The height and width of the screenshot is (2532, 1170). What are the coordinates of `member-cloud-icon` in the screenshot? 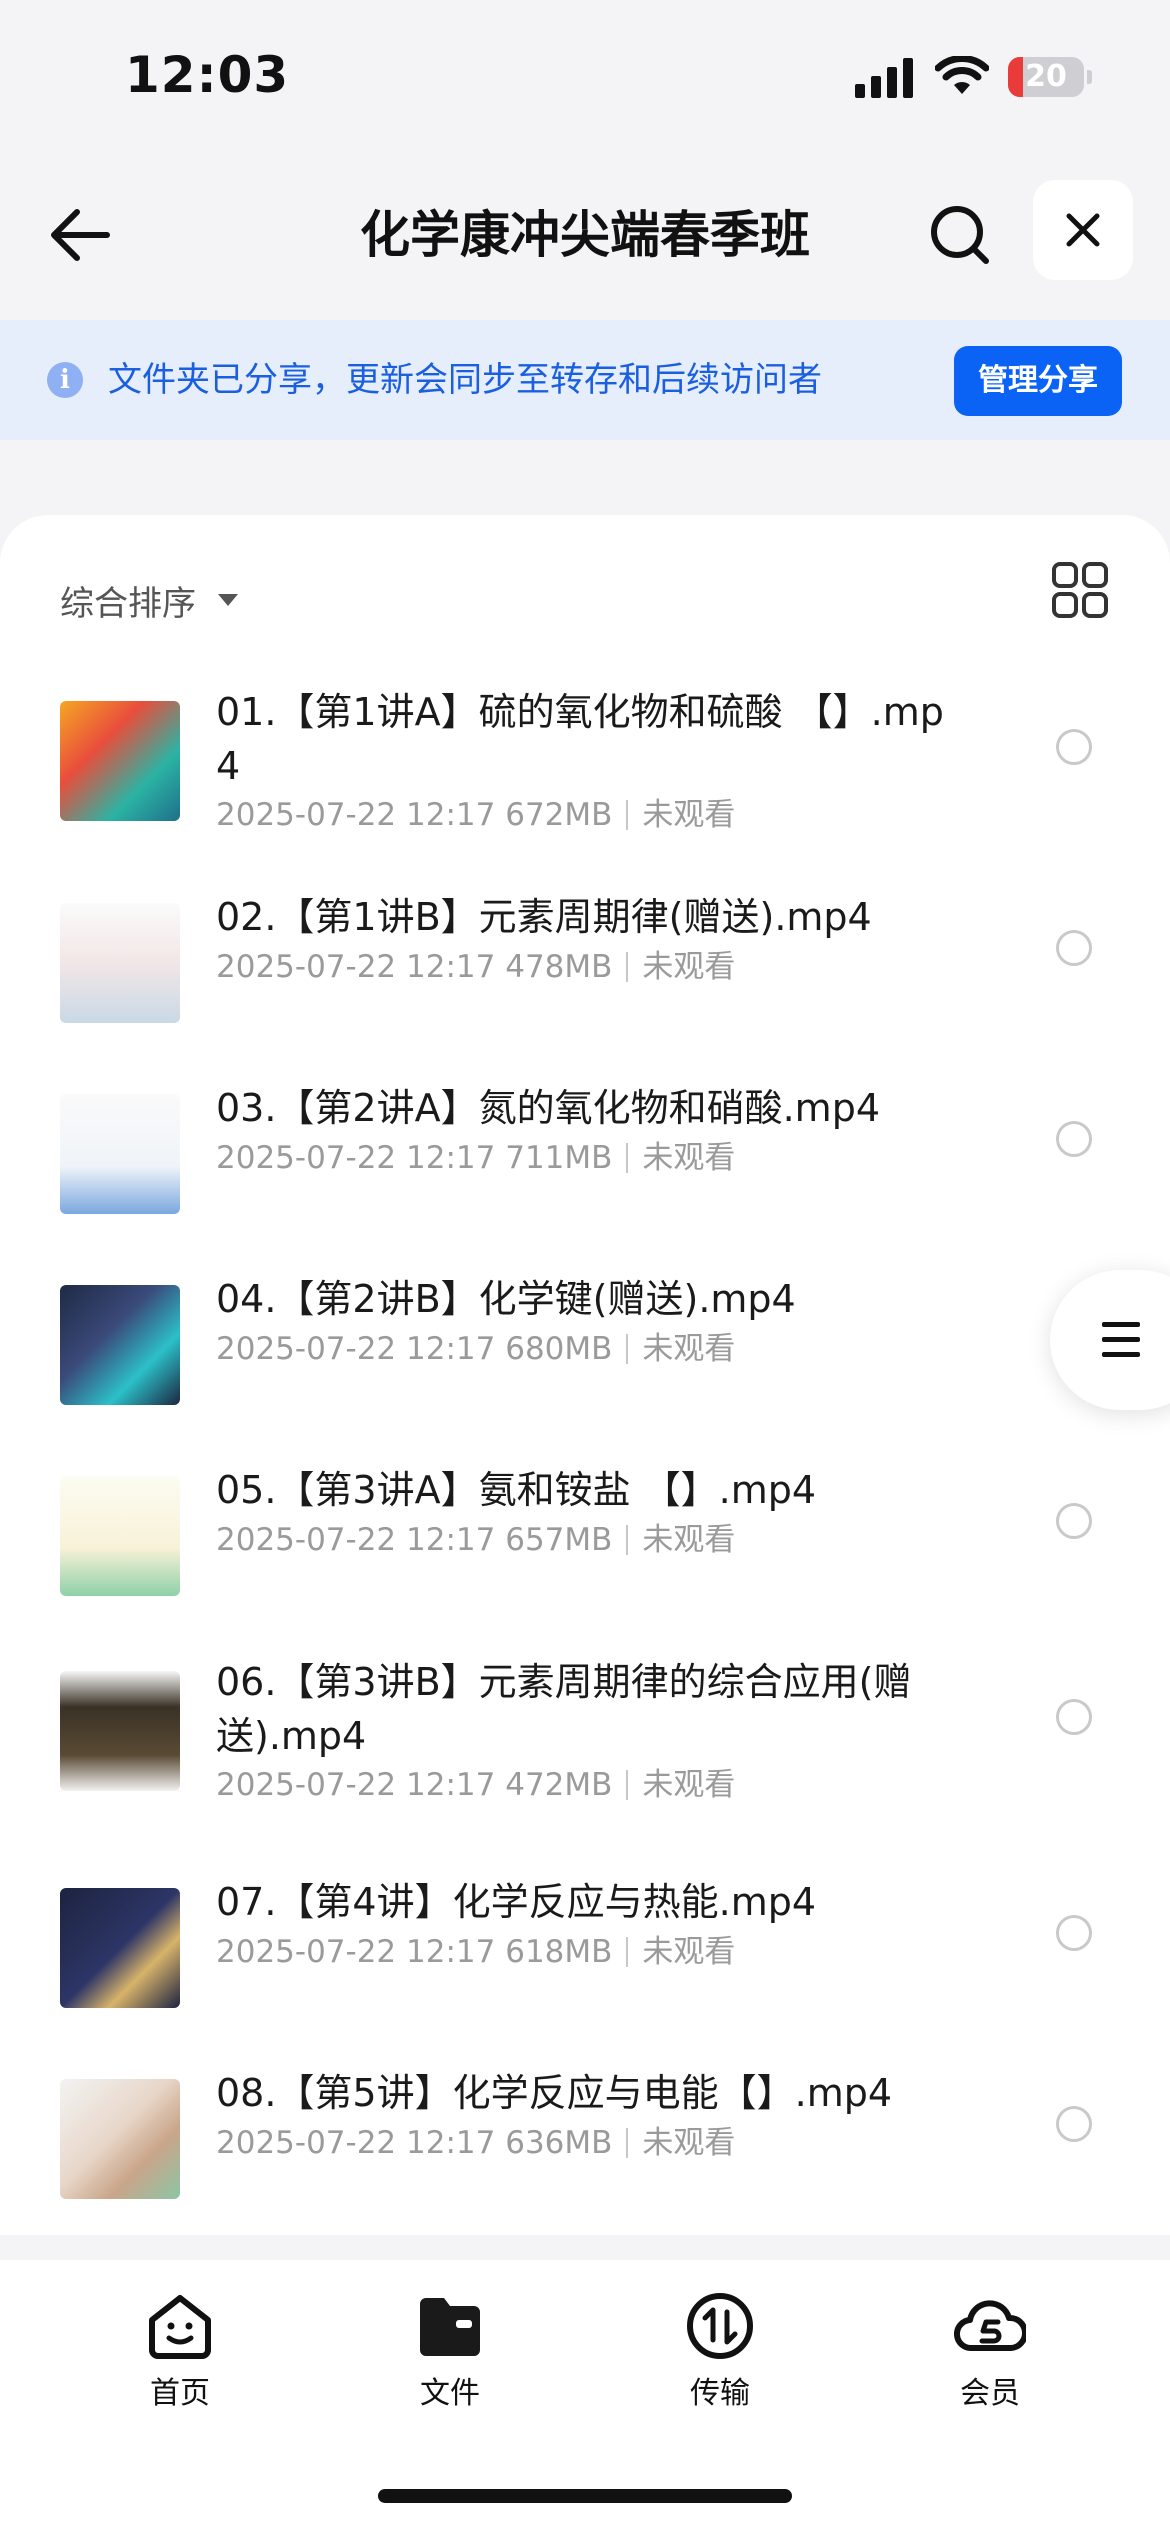 It's located at (990, 2326).